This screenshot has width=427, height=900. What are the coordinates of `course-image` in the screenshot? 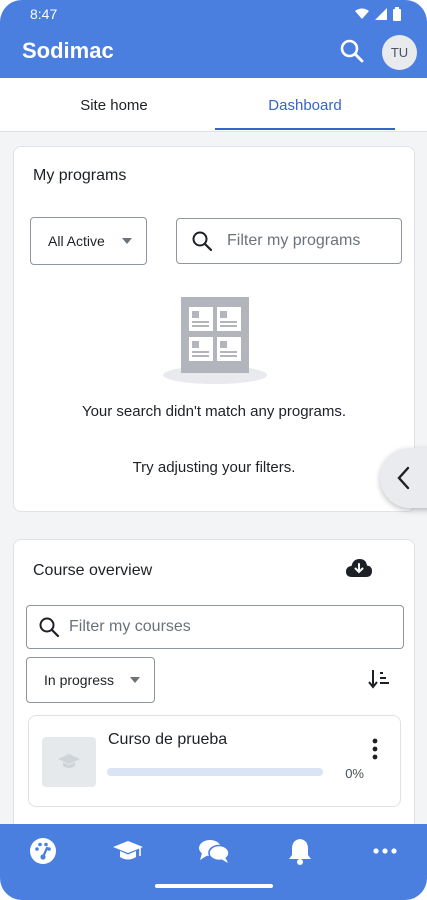 It's located at (69, 762).